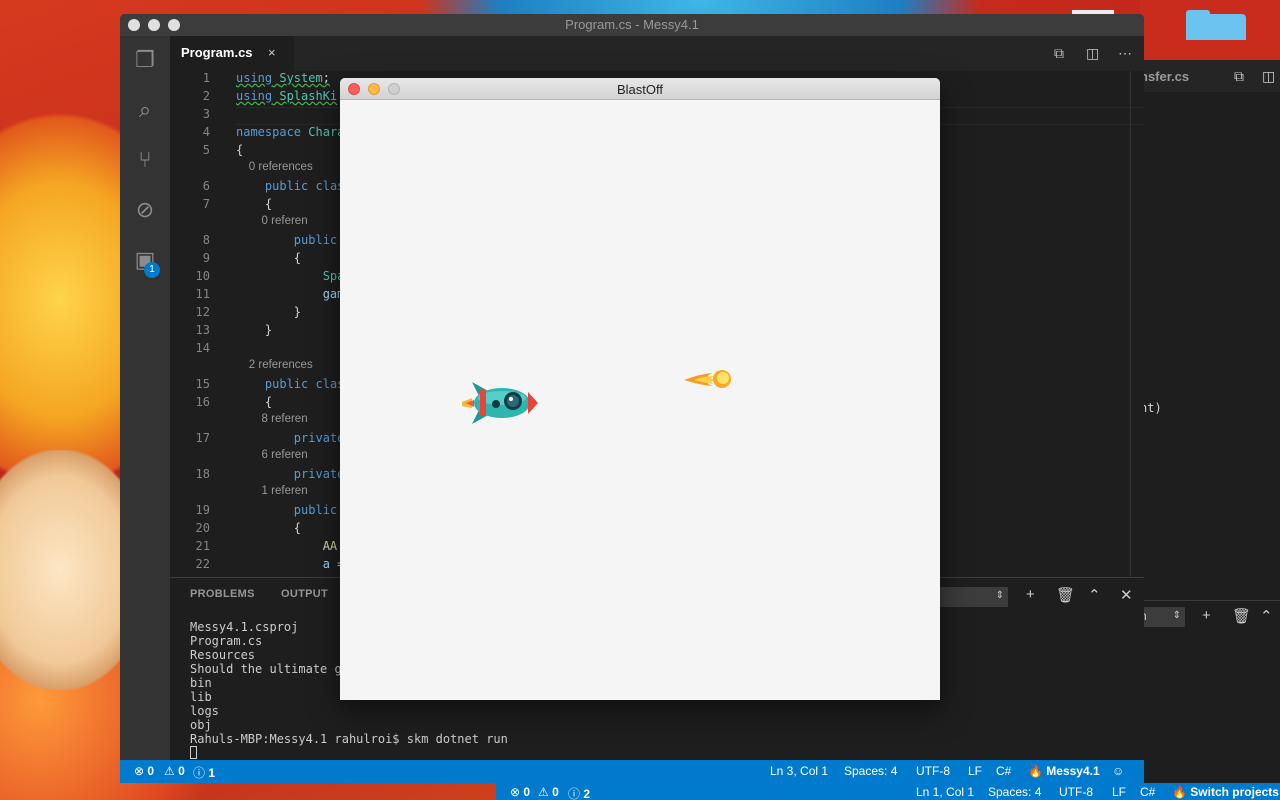  Describe the element at coordinates (1216, 27) in the screenshot. I see `folder-icon` at that location.